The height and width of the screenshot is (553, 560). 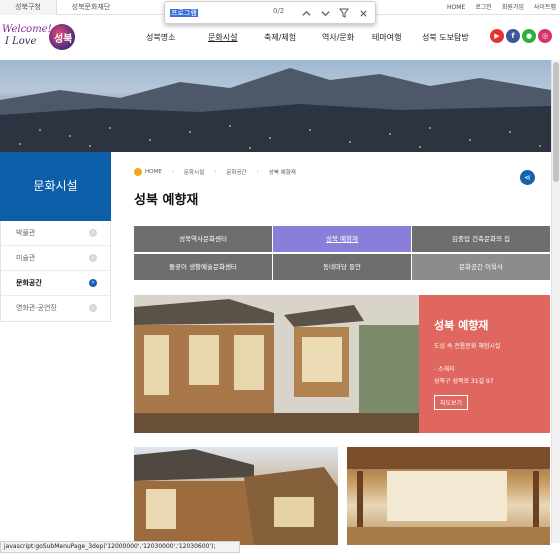 I want to click on youtube-icon: ▶, so click(x=497, y=36).